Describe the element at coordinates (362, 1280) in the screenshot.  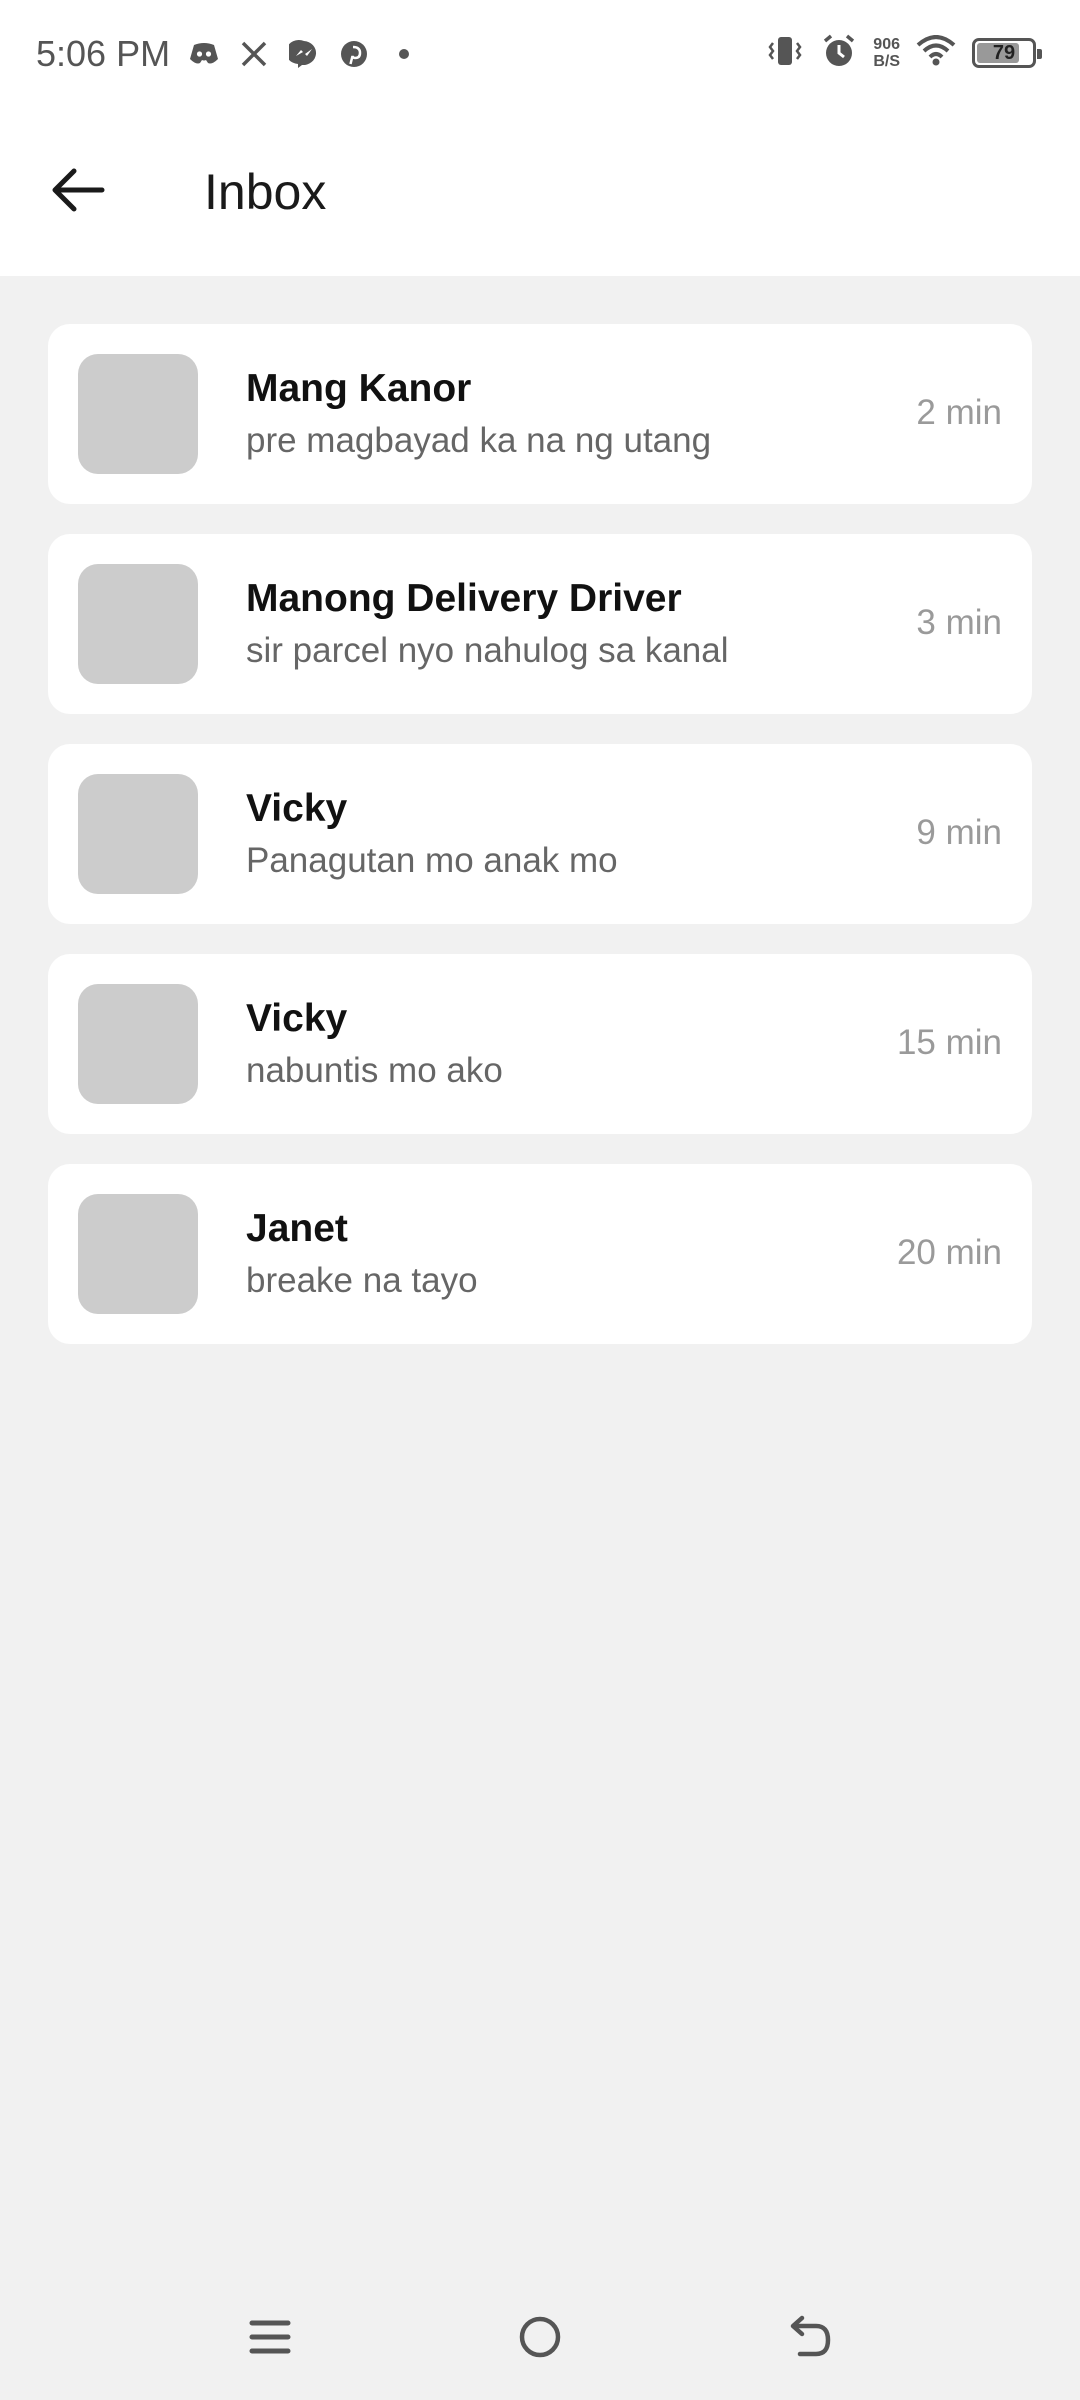
I see `message-preview: breake na tayo` at that location.